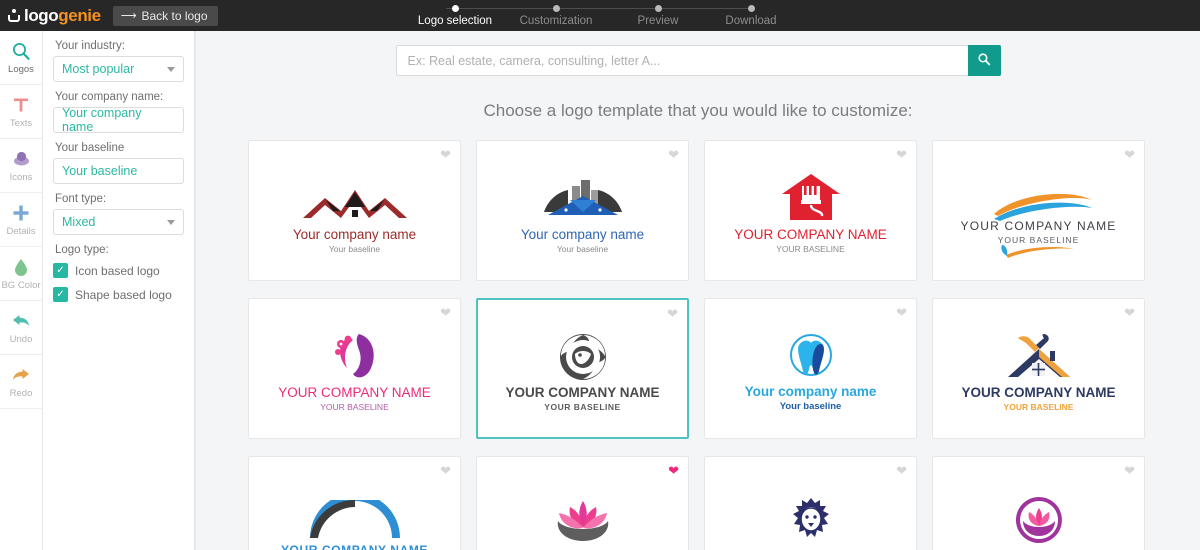 The image size is (1200, 550). Describe the element at coordinates (109, 97) in the screenshot. I see `company-name-label: Your company name:` at that location.